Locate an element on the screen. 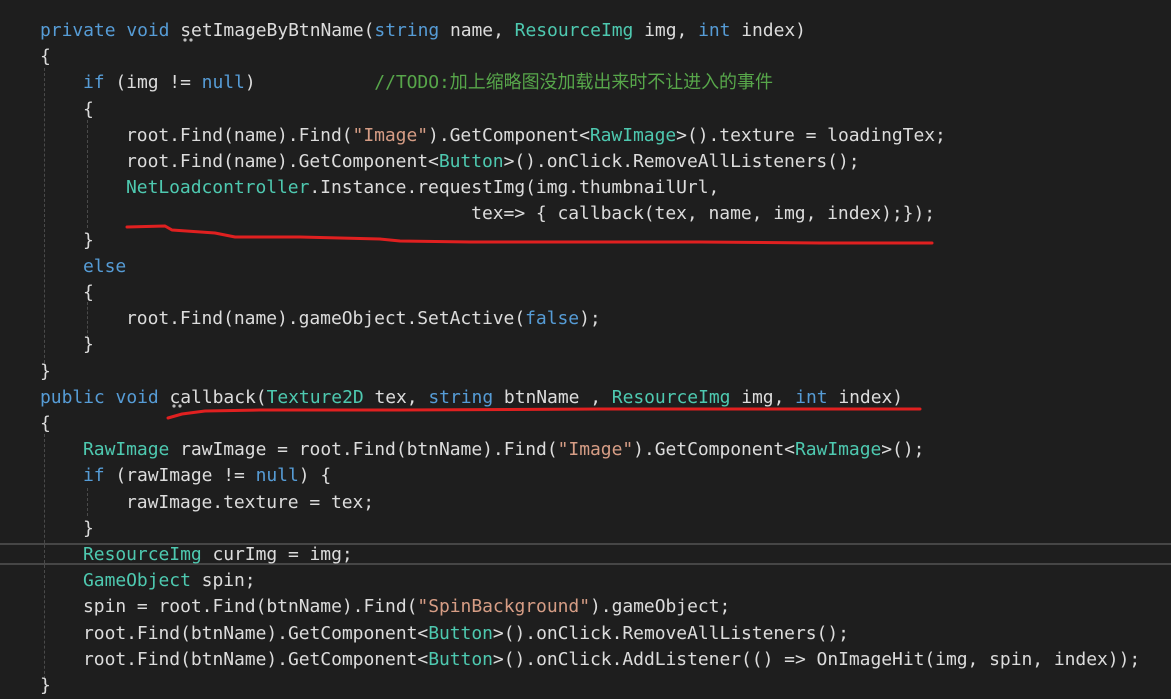 Image resolution: width=1171 pixels, height=699 pixels. code-token: public is located at coordinates (72, 397).